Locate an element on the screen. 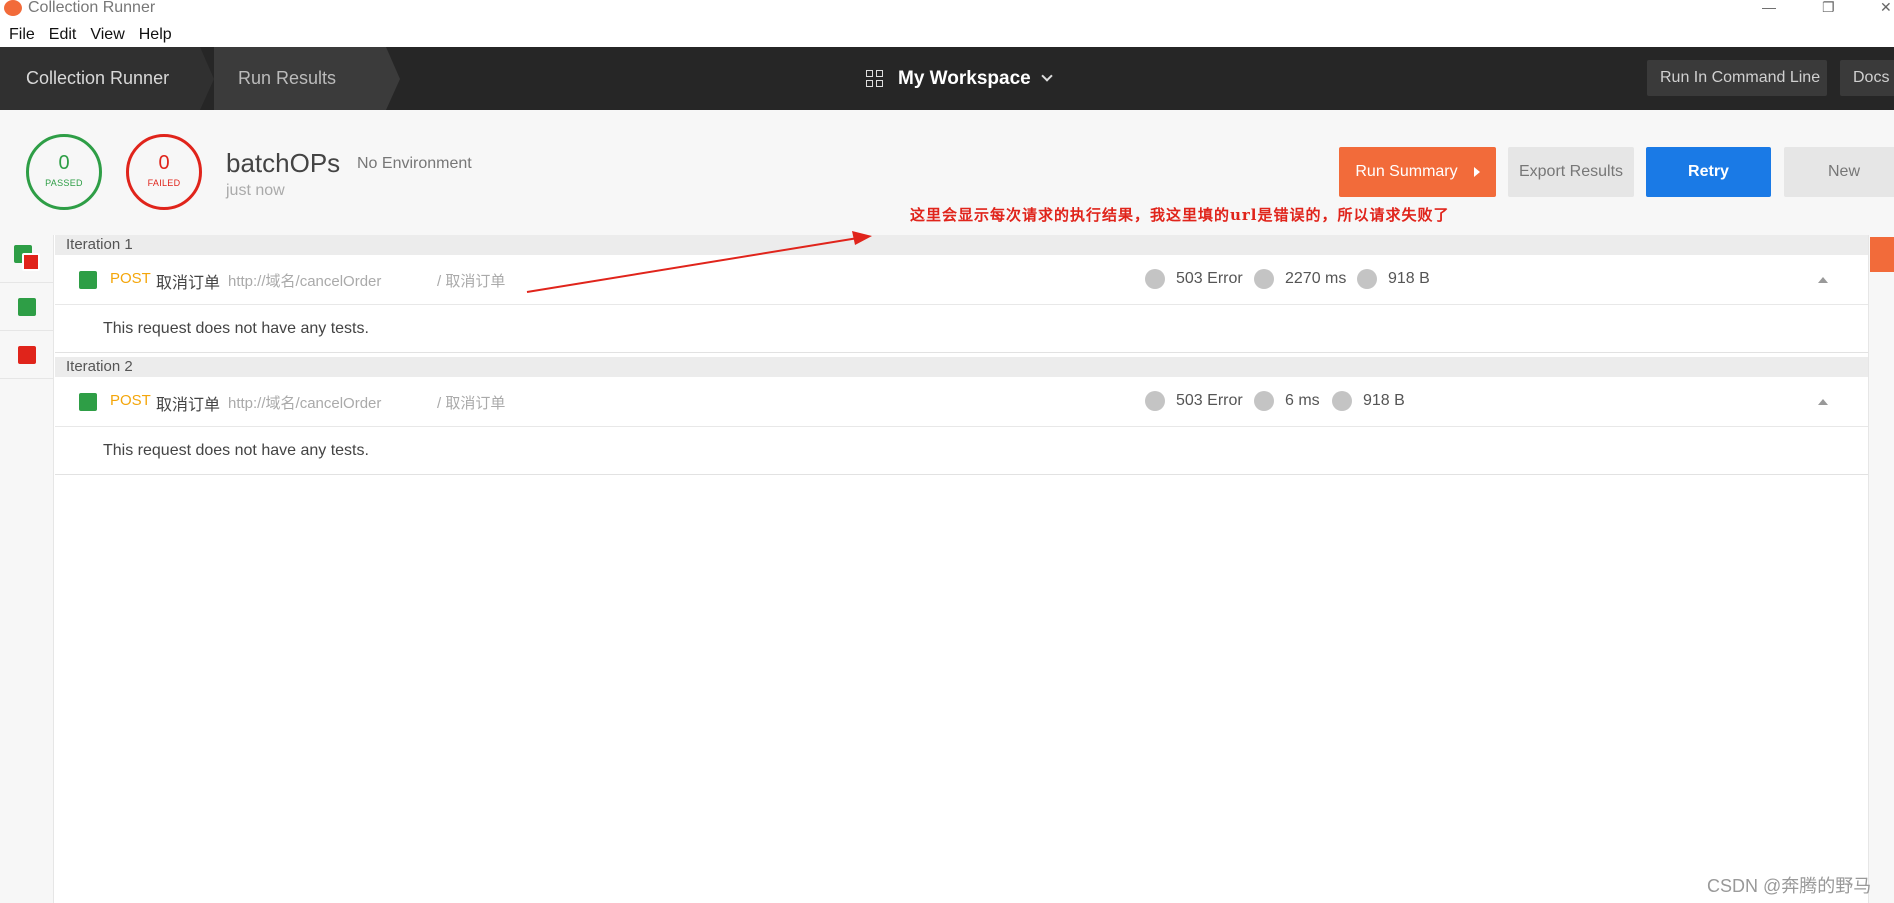 Image resolution: width=1894 pixels, height=903 pixels. menu-view: View is located at coordinates (107, 35).